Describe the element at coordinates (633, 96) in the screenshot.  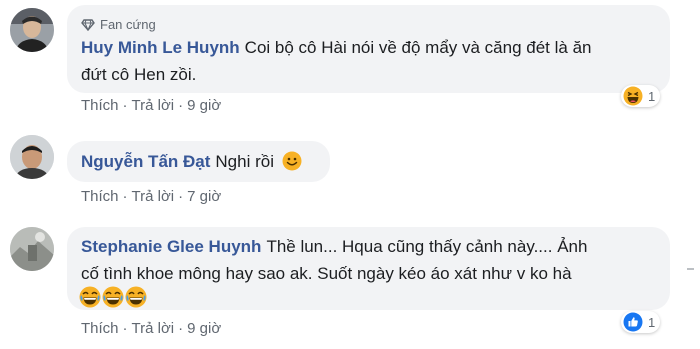
I see `haha-emoji-icon` at that location.